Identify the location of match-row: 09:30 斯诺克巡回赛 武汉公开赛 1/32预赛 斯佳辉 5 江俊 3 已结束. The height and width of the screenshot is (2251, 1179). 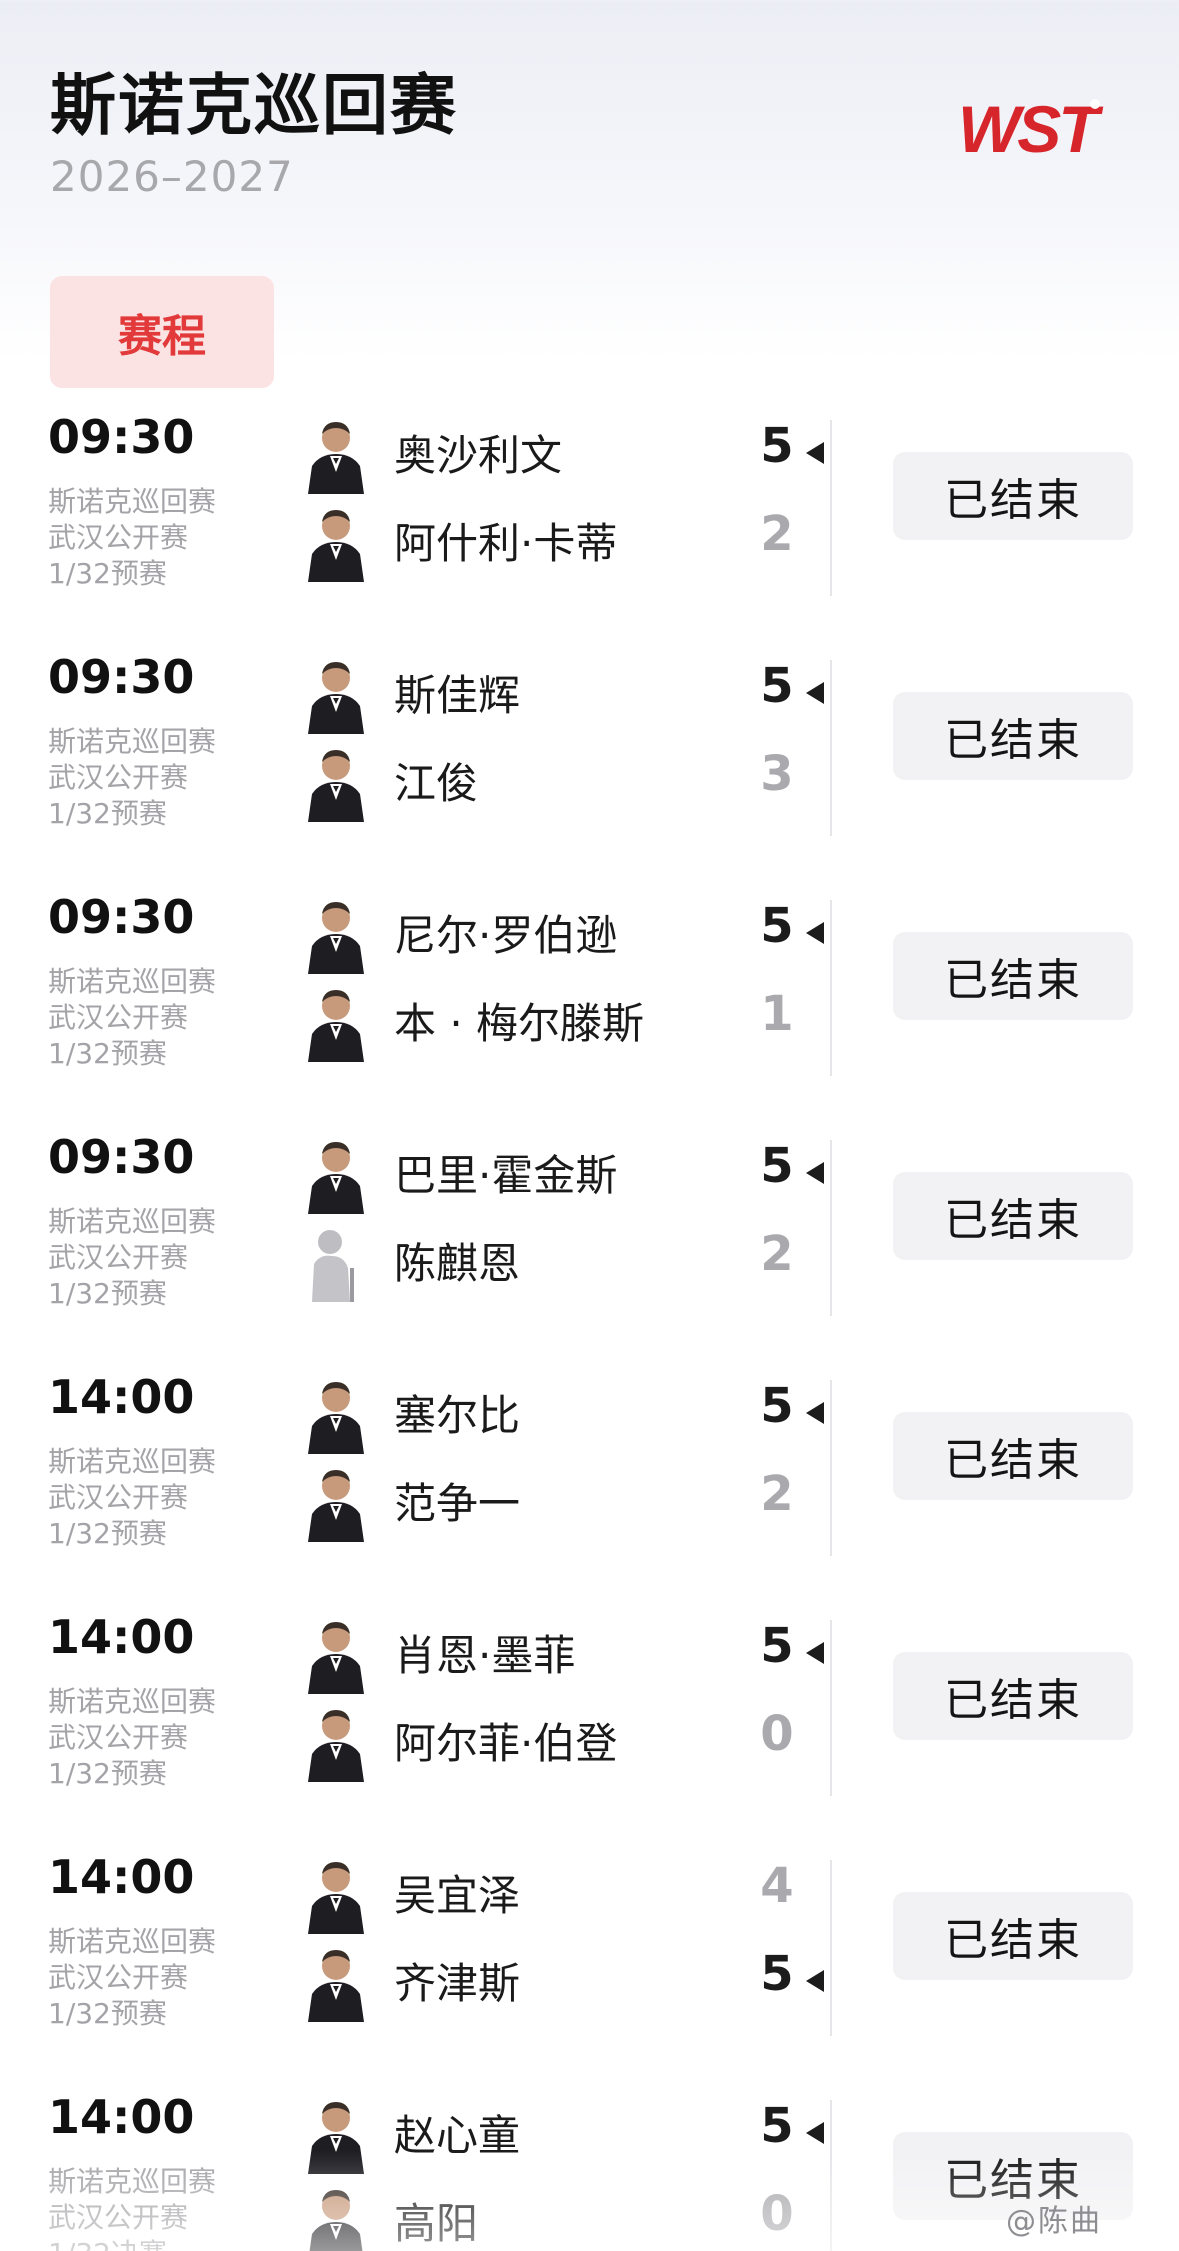
(589, 760).